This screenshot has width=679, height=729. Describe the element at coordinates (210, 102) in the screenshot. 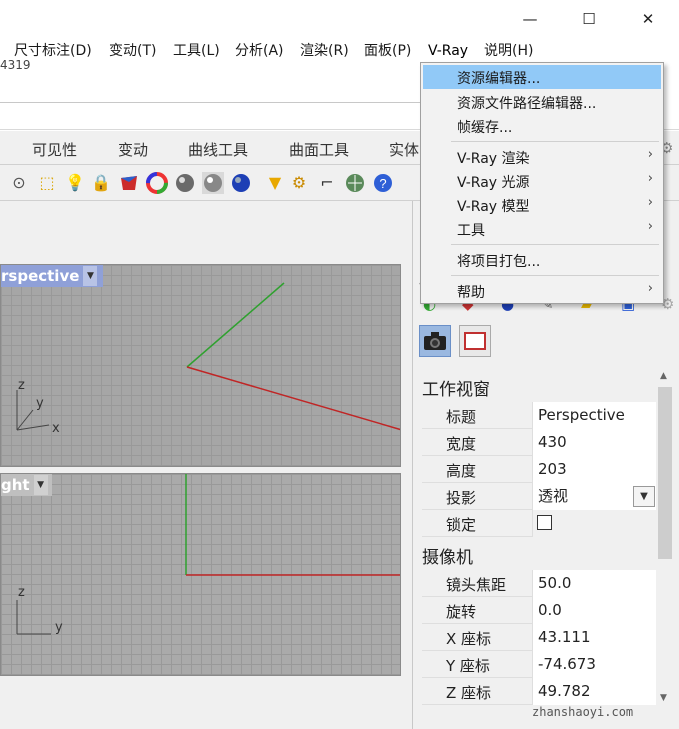

I see `command-divider` at that location.